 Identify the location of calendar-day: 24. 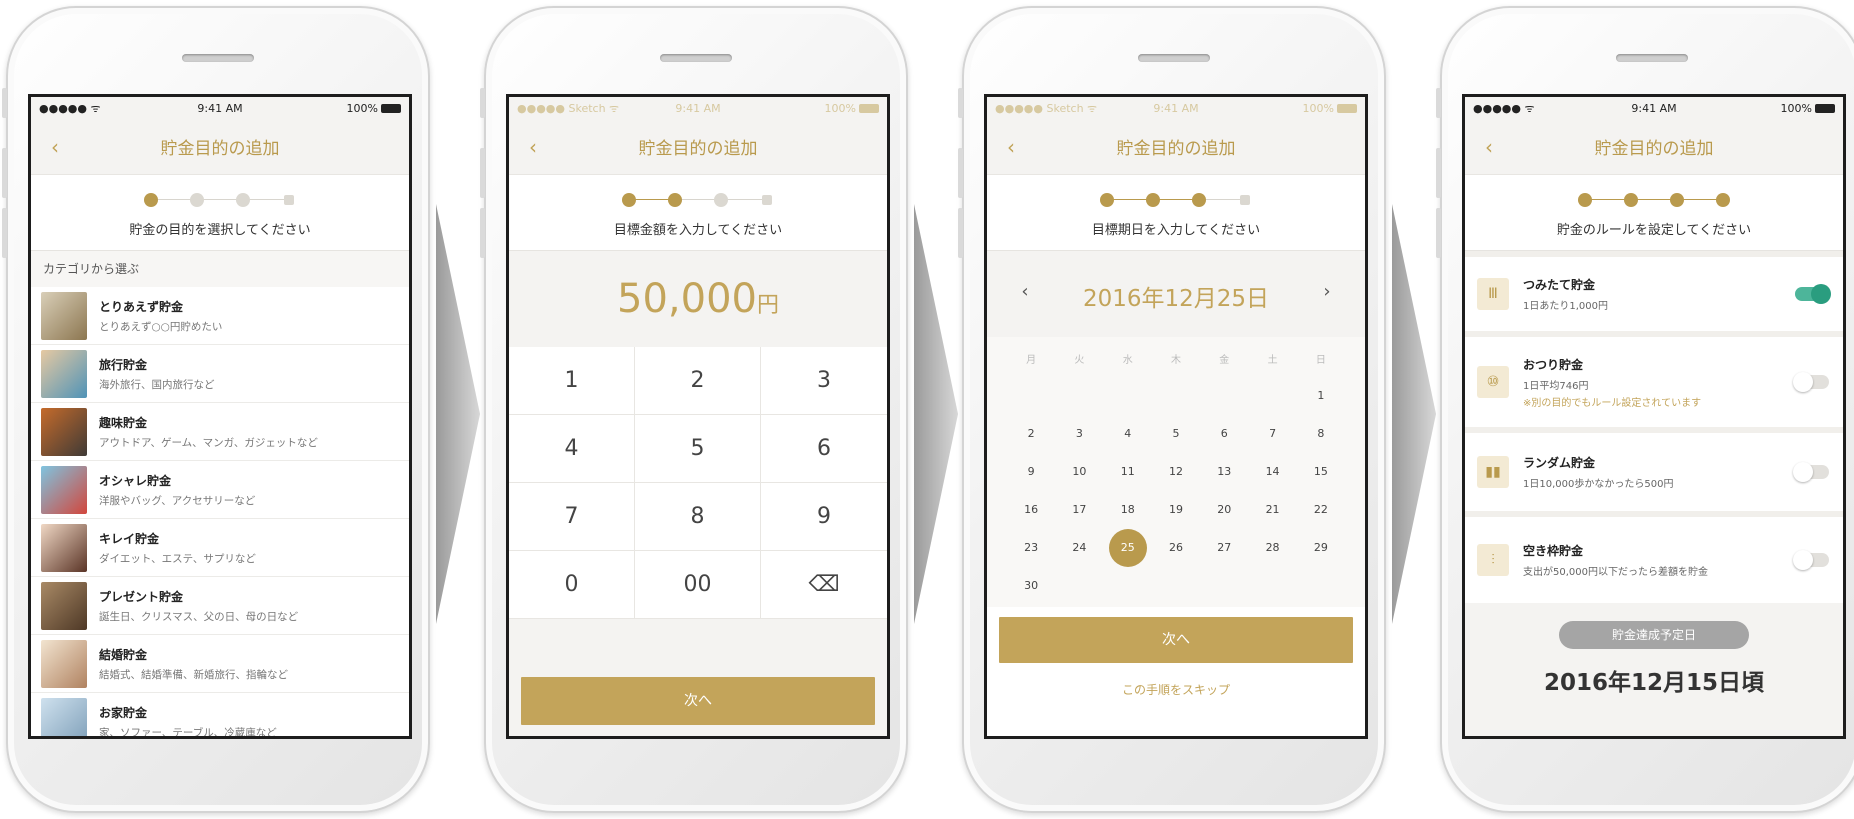
(1079, 548).